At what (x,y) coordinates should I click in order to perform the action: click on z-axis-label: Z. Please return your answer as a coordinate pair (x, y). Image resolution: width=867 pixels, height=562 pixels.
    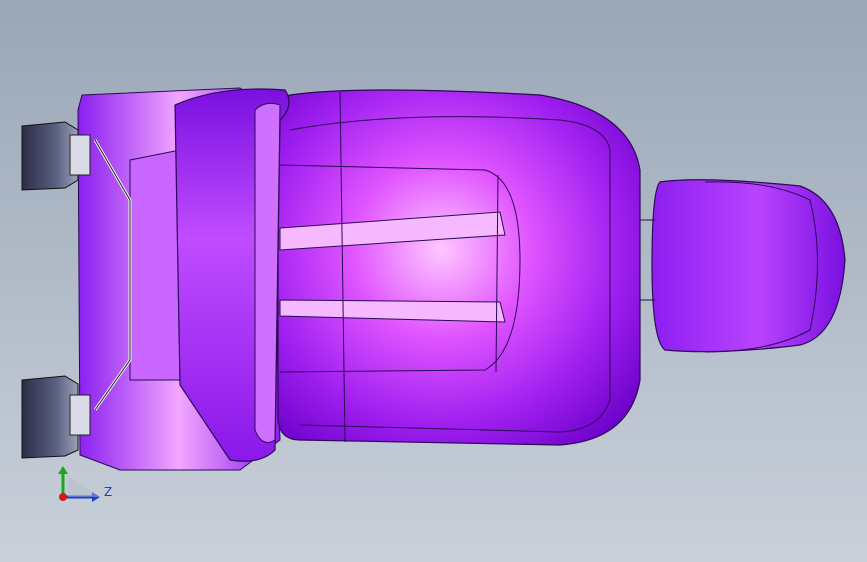
    Looking at the image, I should click on (108, 492).